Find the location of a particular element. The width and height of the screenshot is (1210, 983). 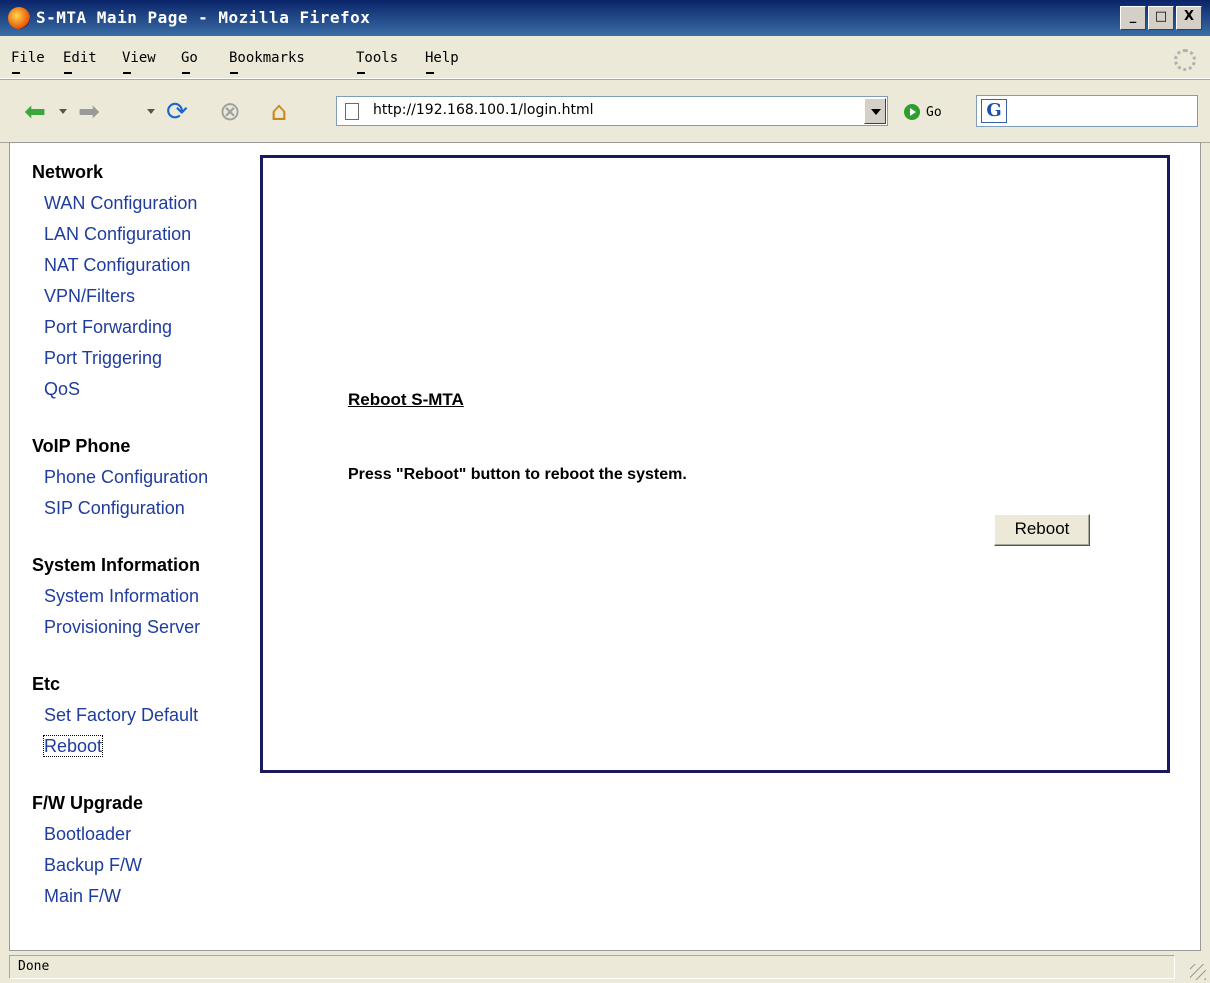

url-bar: http://192.168.100.1/login.html is located at coordinates (612, 111).